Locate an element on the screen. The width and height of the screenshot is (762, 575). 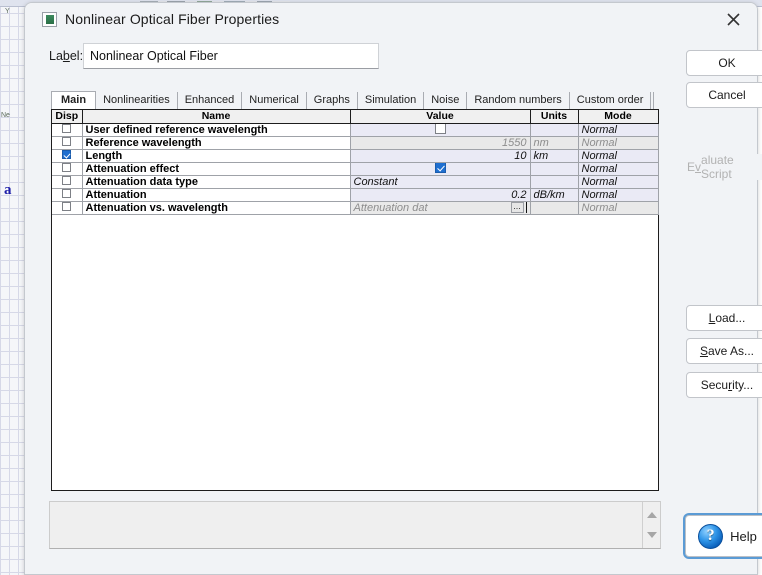
label-caption: Label: is located at coordinates (66, 56).